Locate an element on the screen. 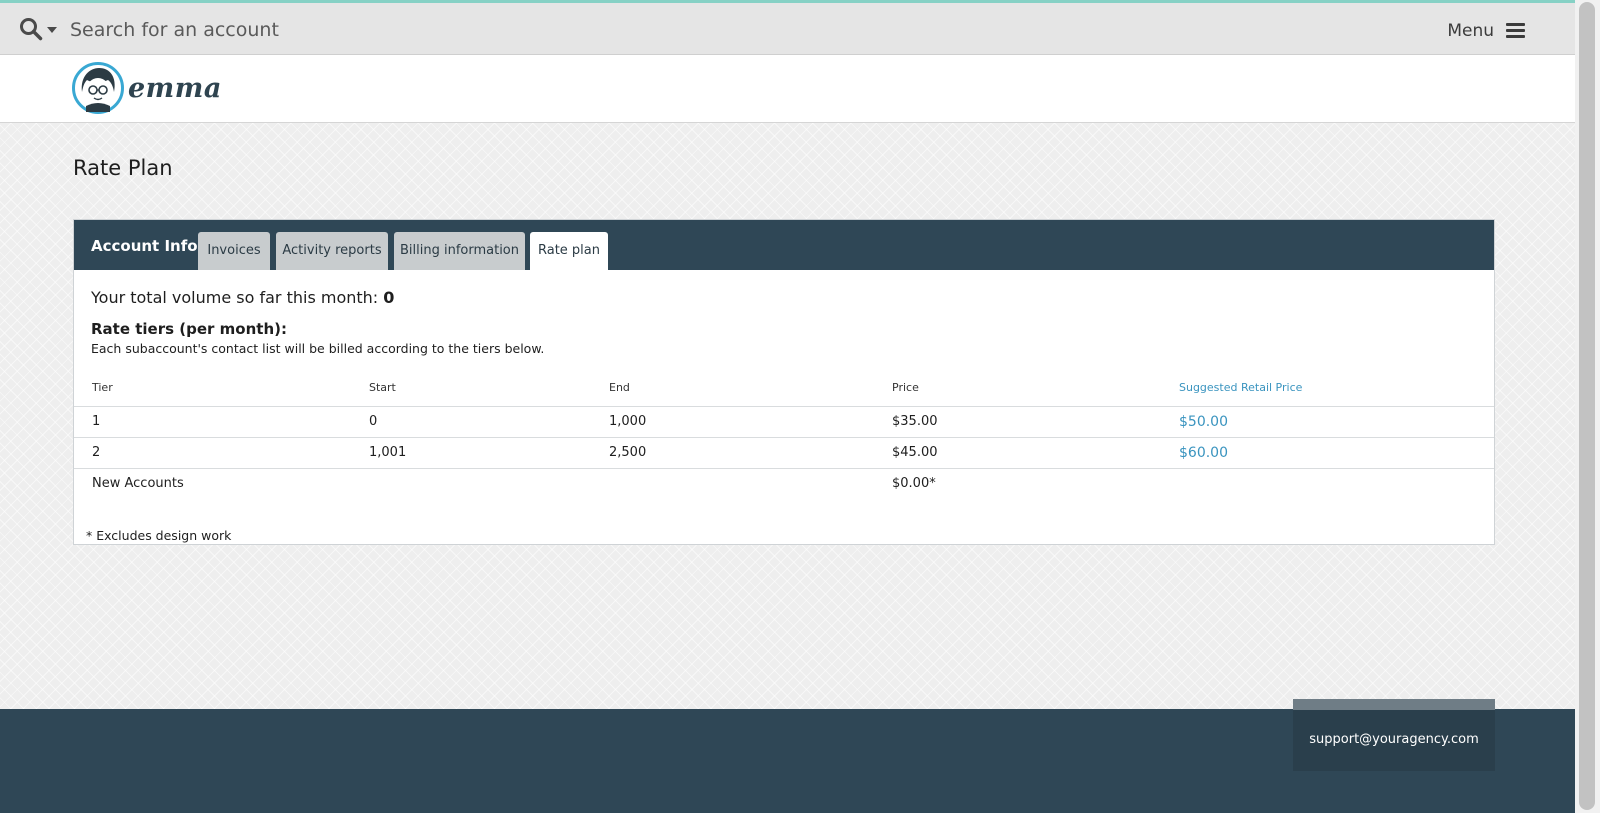  top-search-bar: Menu is located at coordinates (787, 27).